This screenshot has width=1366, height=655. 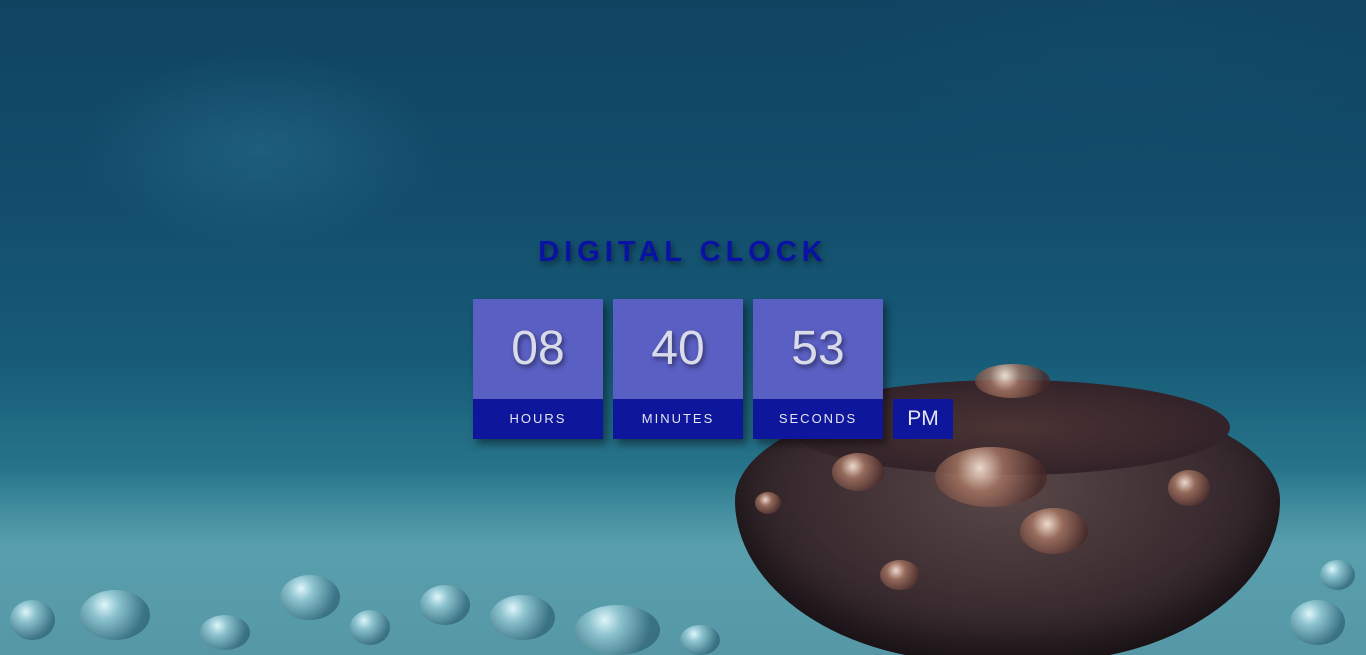 What do you see at coordinates (683, 252) in the screenshot?
I see `clock-title: DIGITAL CLOCK` at bounding box center [683, 252].